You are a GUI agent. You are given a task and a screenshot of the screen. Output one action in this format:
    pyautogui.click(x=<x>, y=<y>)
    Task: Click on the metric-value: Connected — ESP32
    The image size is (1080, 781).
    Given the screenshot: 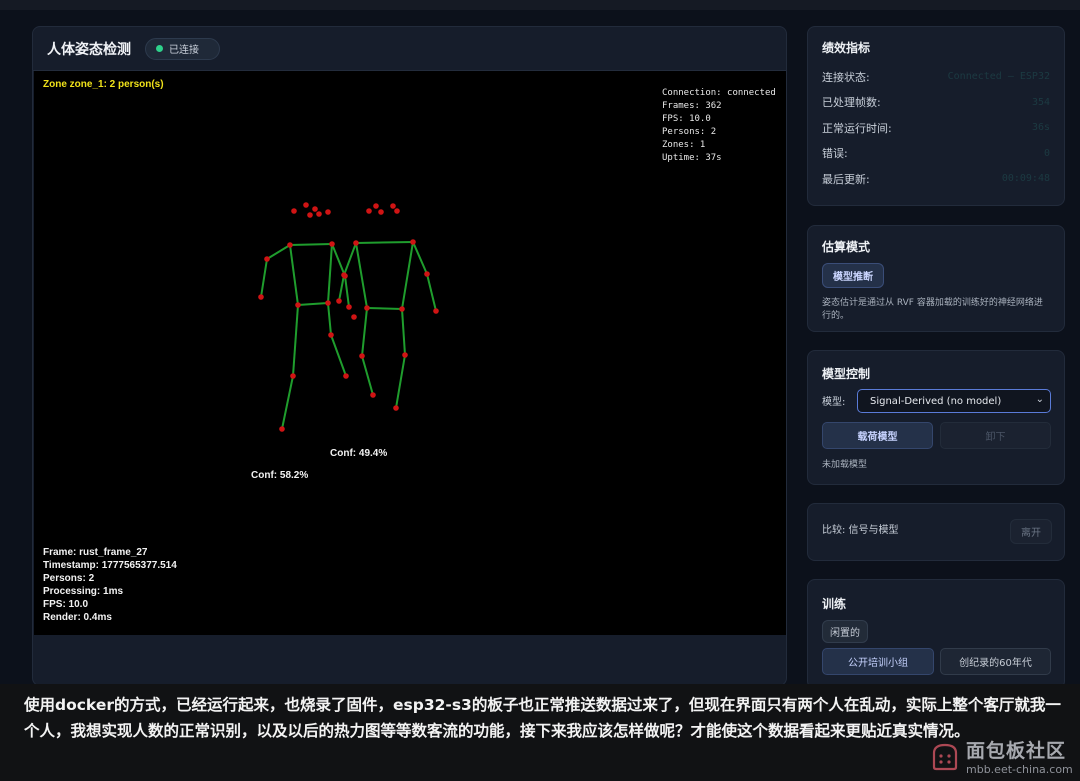 What is the action you would take?
    pyautogui.click(x=998, y=77)
    